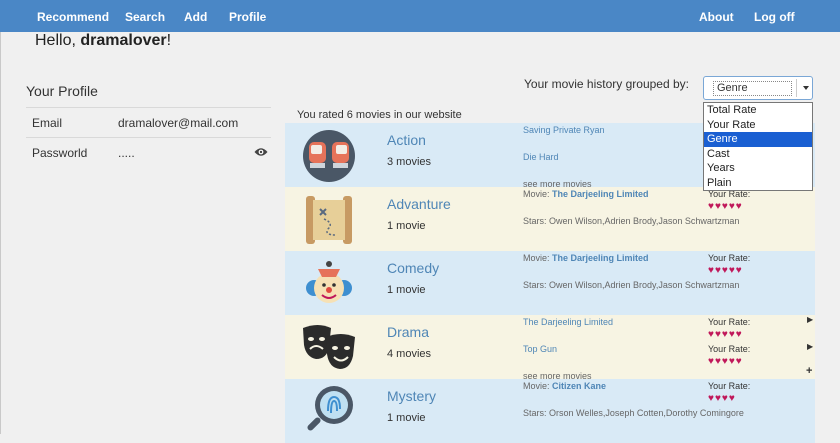 The width and height of the screenshot is (840, 443). Describe the element at coordinates (0, 233) in the screenshot. I see `left-divider` at that location.